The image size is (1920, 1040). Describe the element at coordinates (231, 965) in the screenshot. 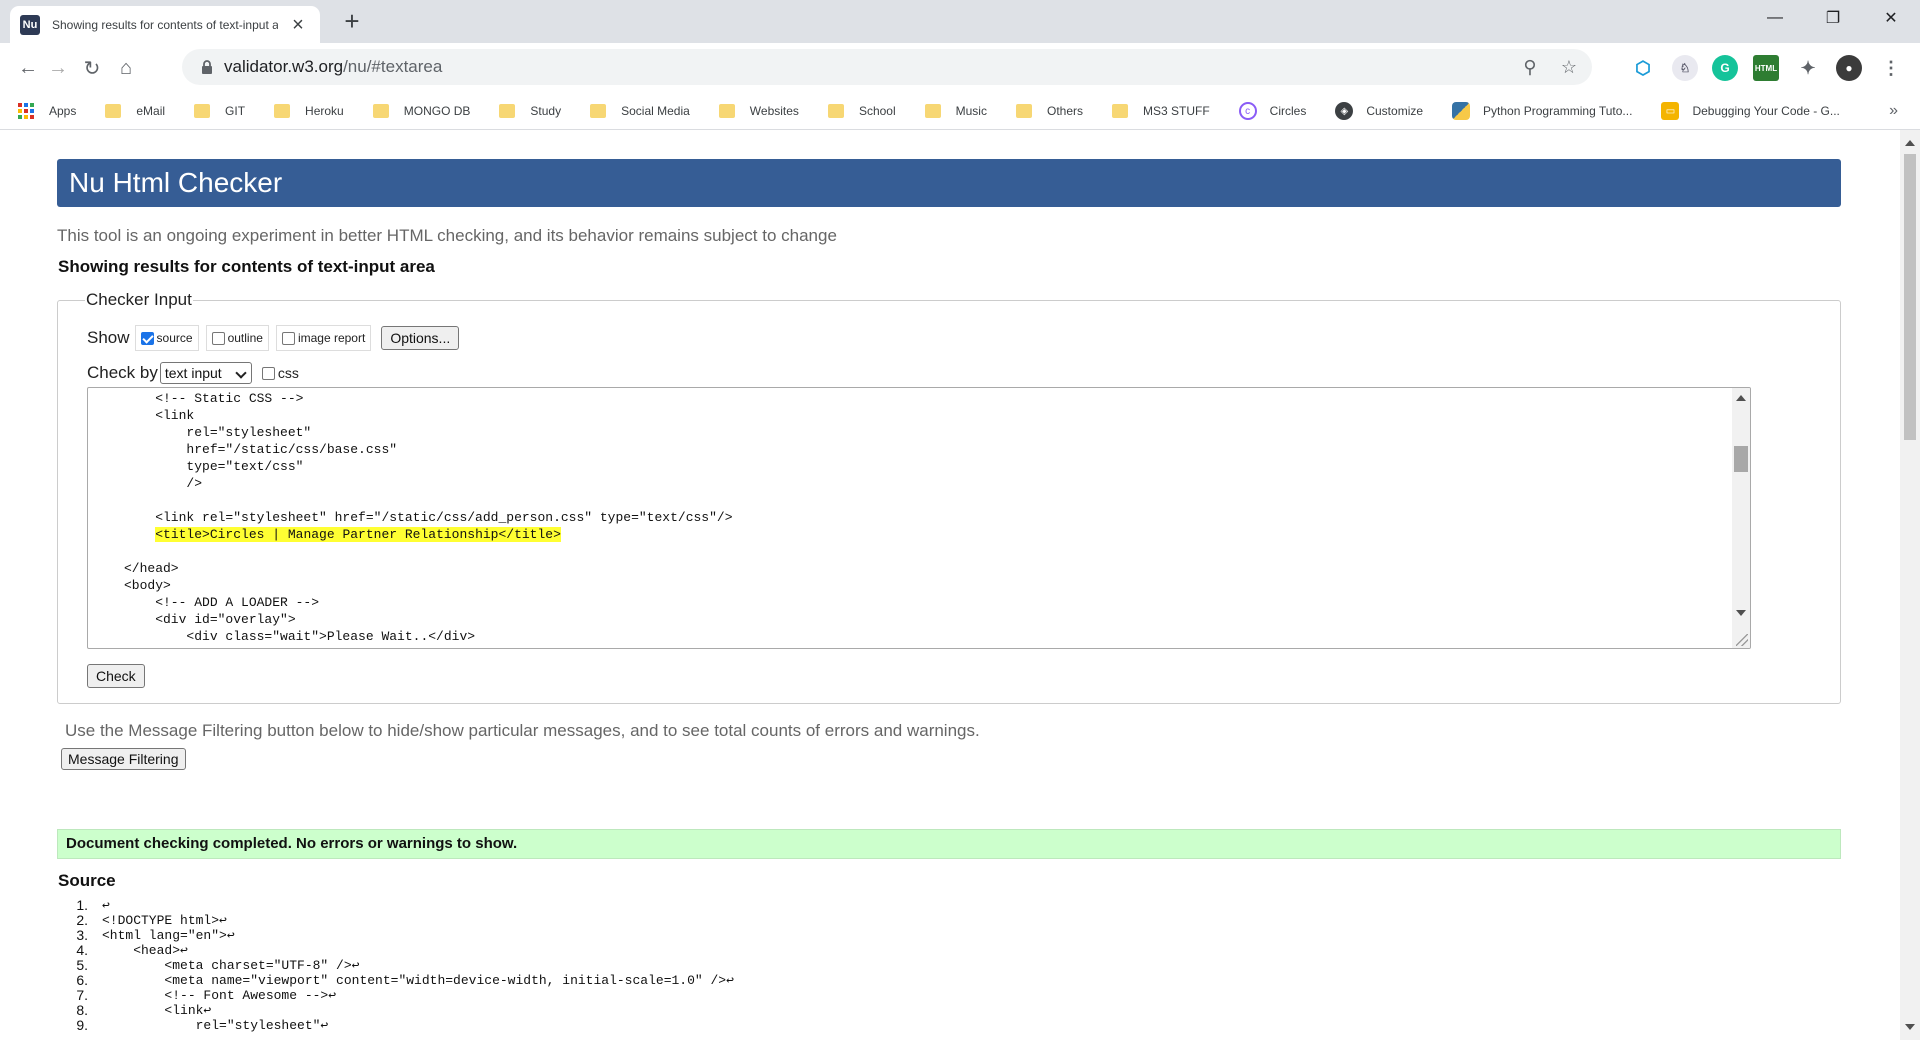

I see `line-text: <meta charset="UTF-8" />↩` at that location.